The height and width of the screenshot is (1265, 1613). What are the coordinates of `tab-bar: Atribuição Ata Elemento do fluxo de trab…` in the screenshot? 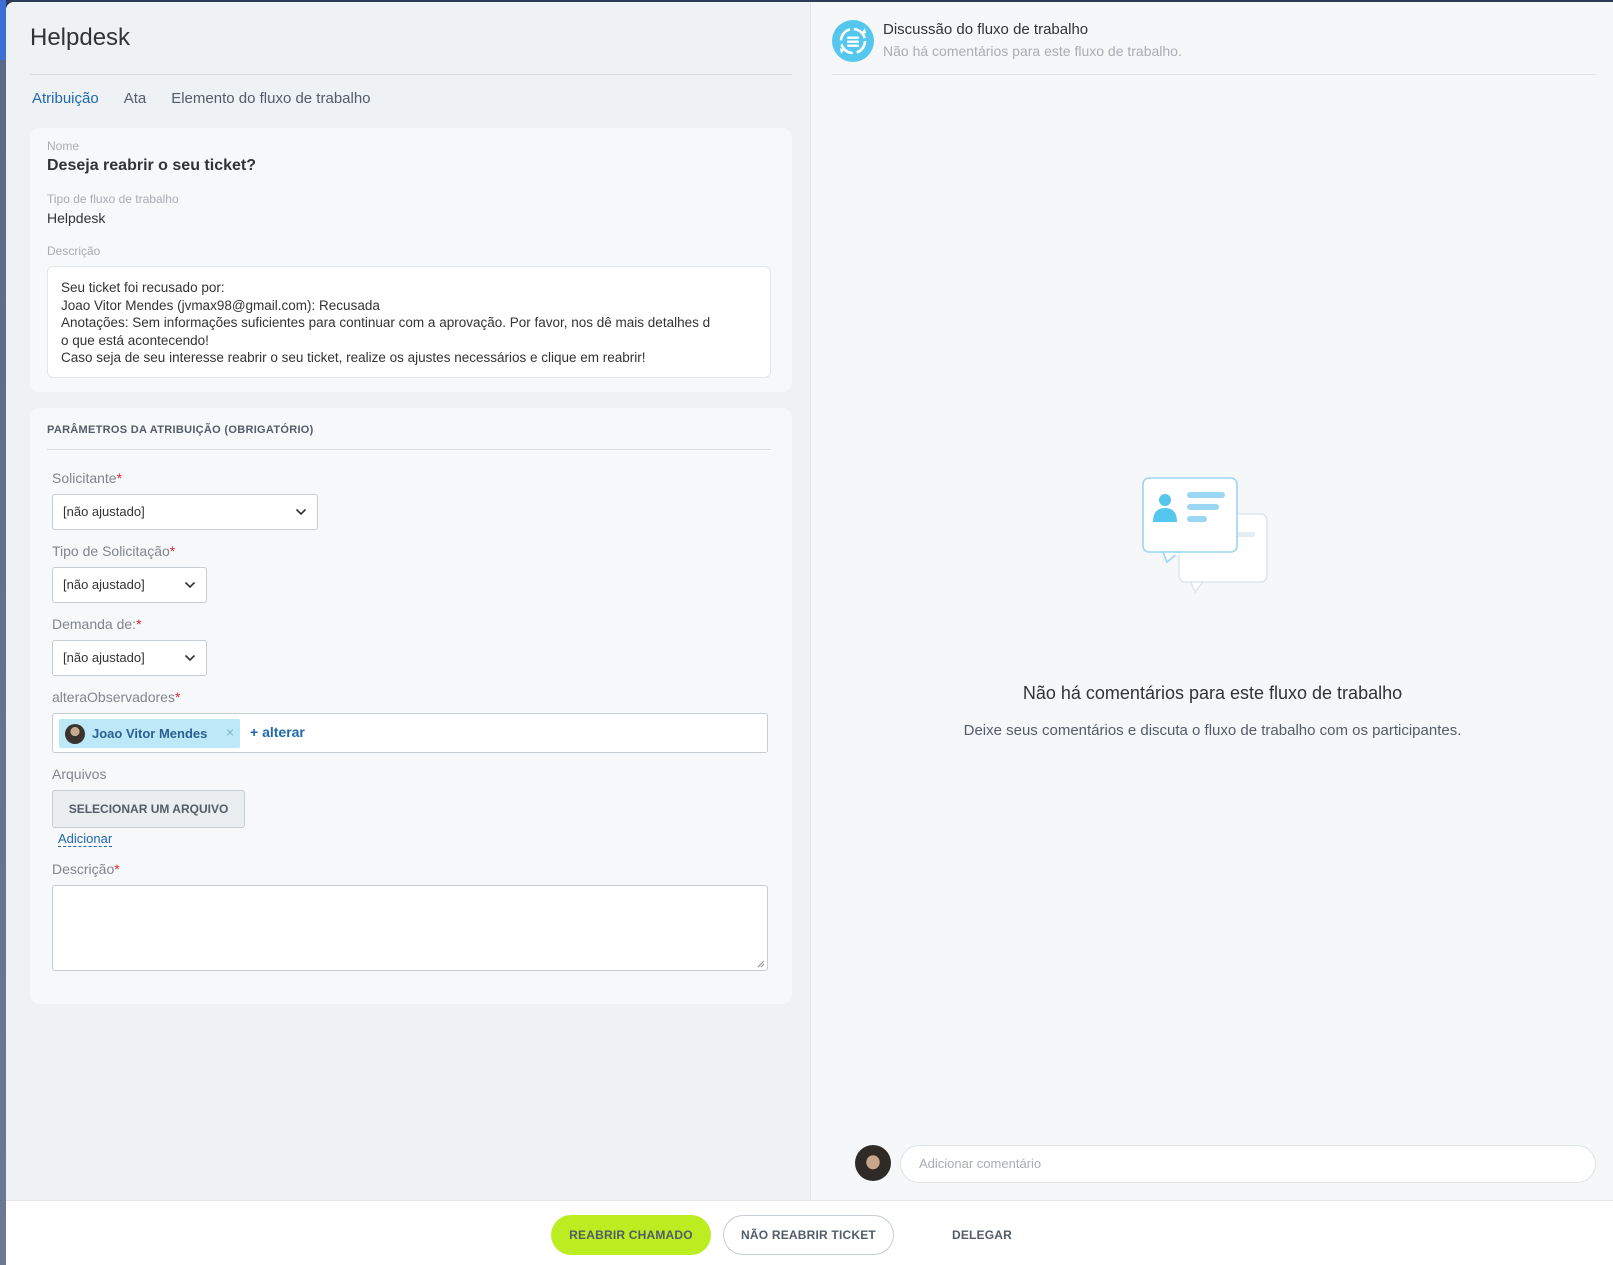 It's located at (201, 98).